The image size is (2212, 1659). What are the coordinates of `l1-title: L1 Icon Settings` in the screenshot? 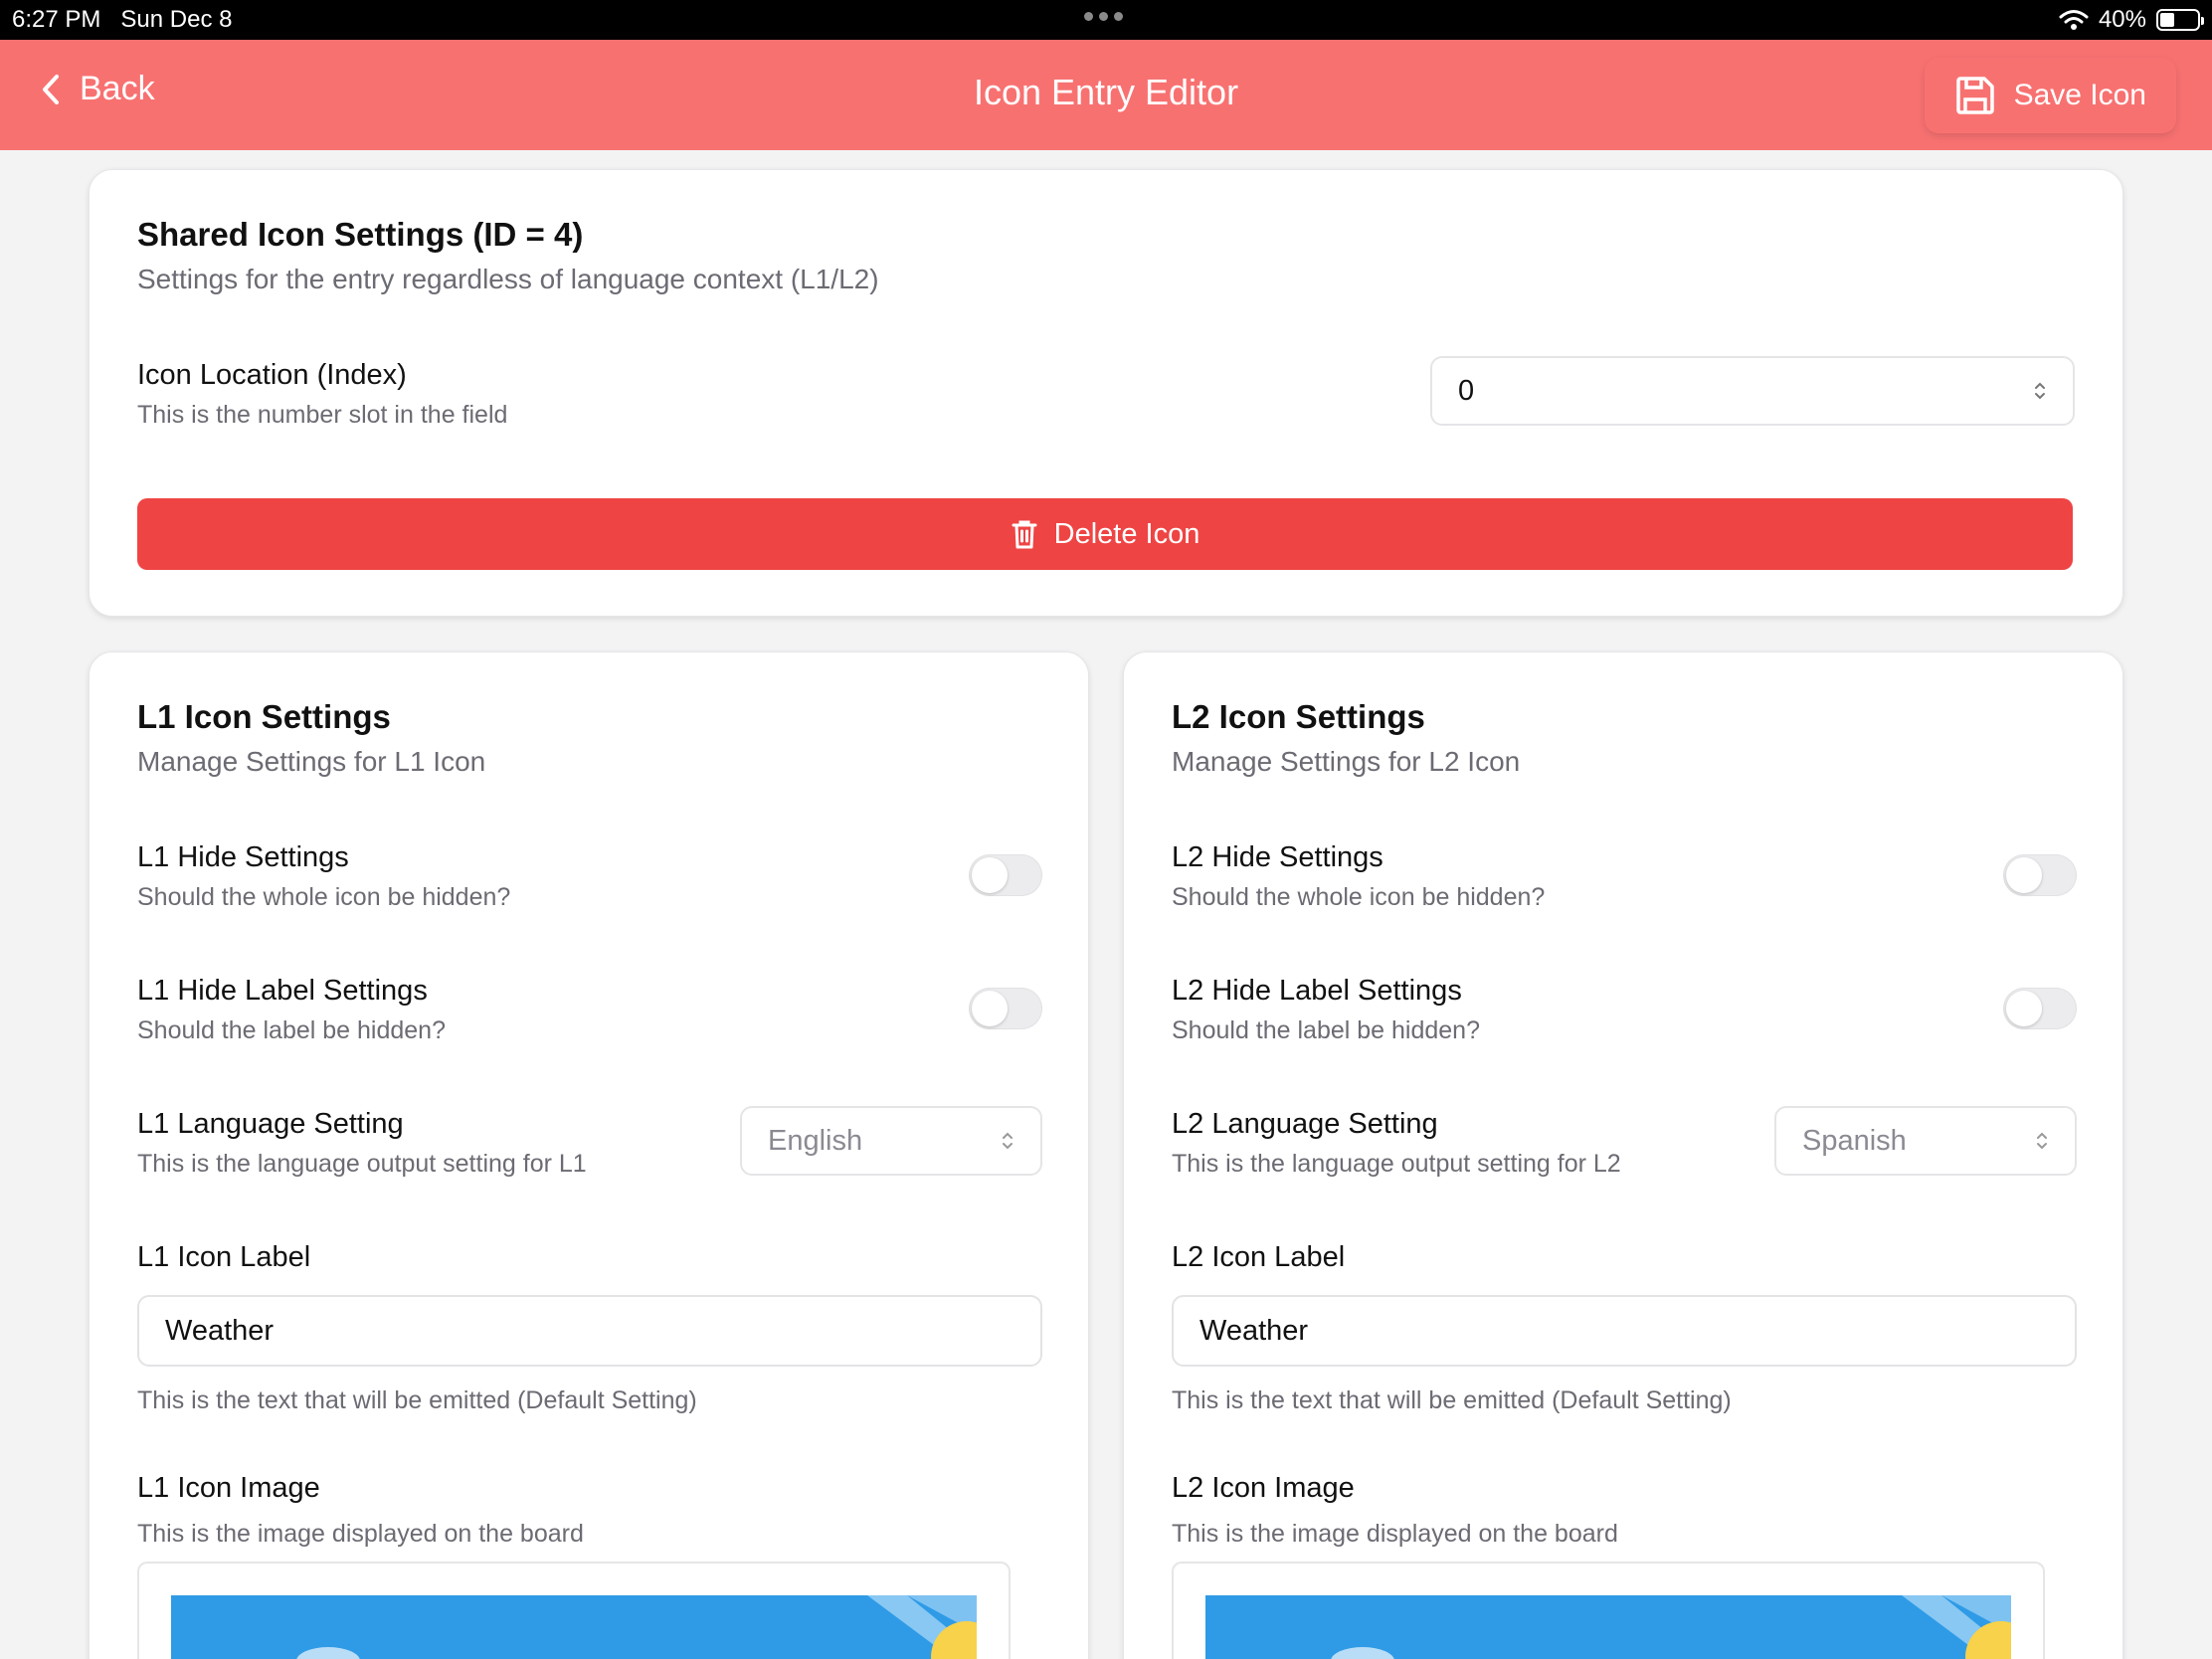 It's located at (264, 716).